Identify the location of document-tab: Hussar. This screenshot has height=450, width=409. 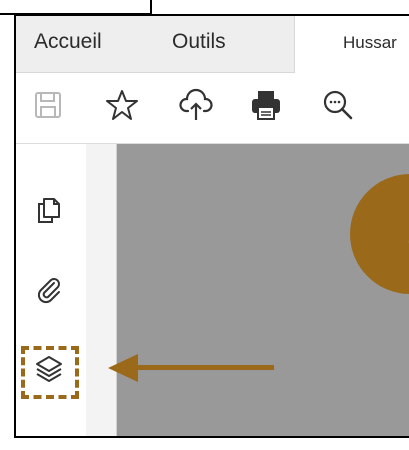
(351, 44).